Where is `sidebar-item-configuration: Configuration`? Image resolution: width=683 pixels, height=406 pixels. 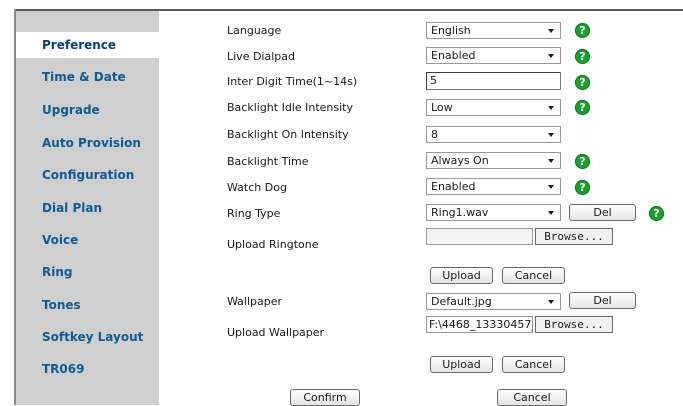 sidebar-item-configuration: Configuration is located at coordinates (87, 175).